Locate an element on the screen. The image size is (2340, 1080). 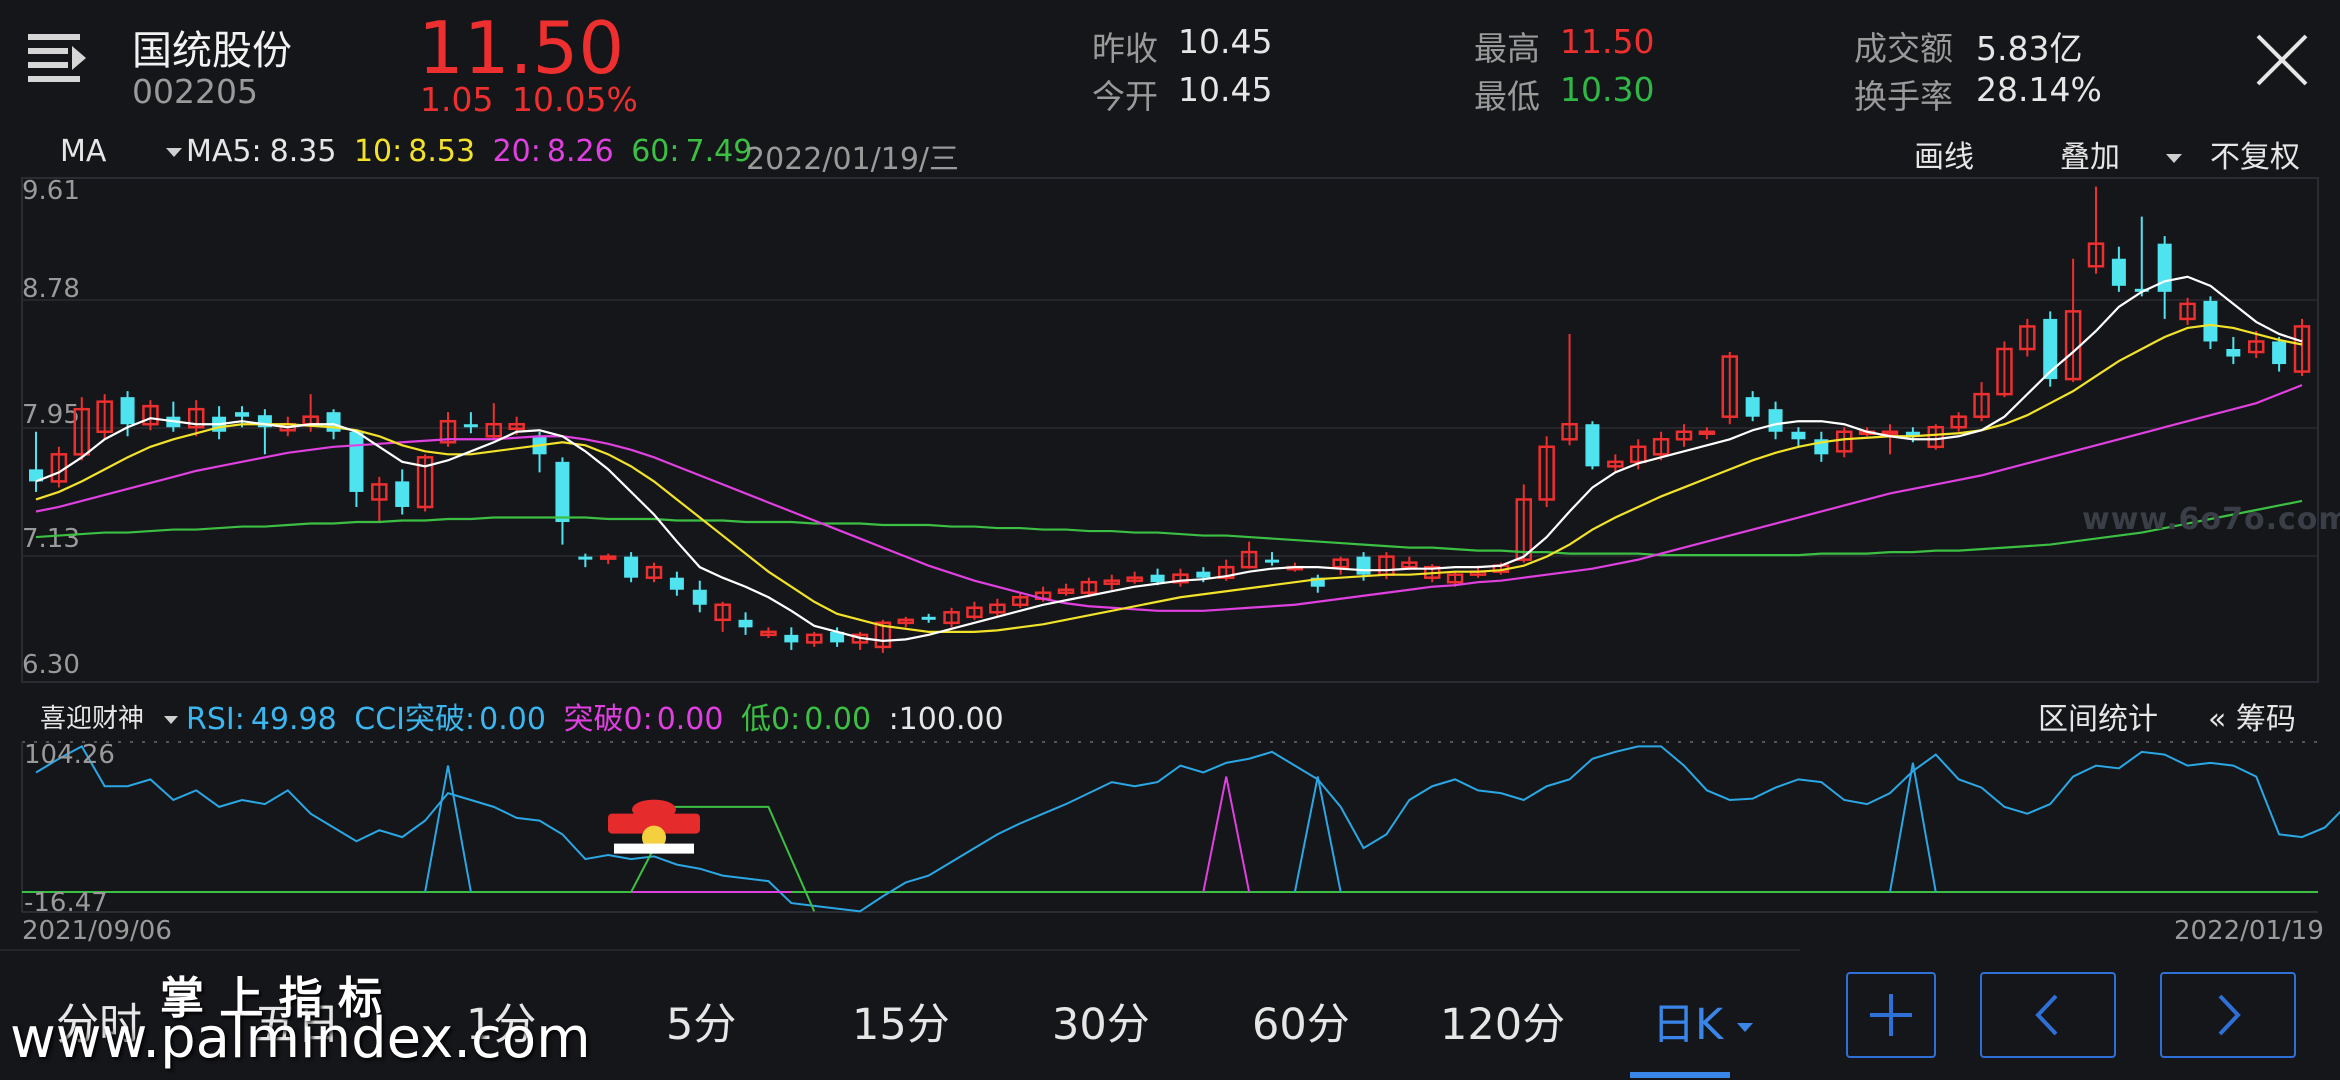
extra-value: :100.00 is located at coordinates (946, 719).